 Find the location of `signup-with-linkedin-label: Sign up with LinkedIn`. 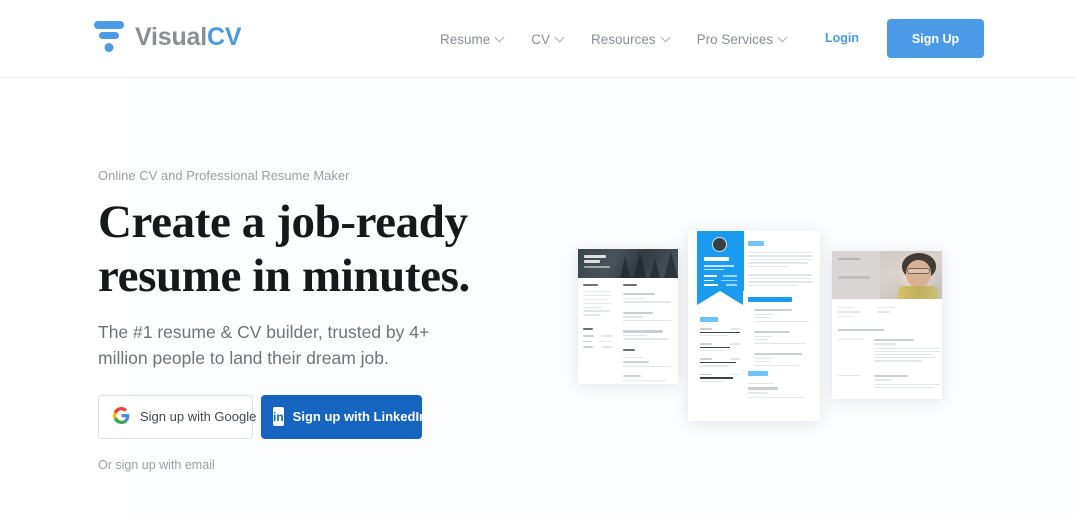

signup-with-linkedin-label: Sign up with LinkedIn is located at coordinates (359, 417).